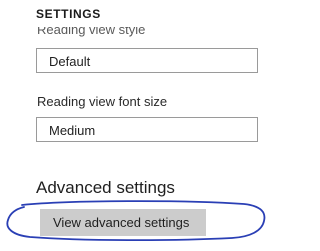  Describe the element at coordinates (70, 61) in the screenshot. I see `reading-view-style-value: Default` at that location.